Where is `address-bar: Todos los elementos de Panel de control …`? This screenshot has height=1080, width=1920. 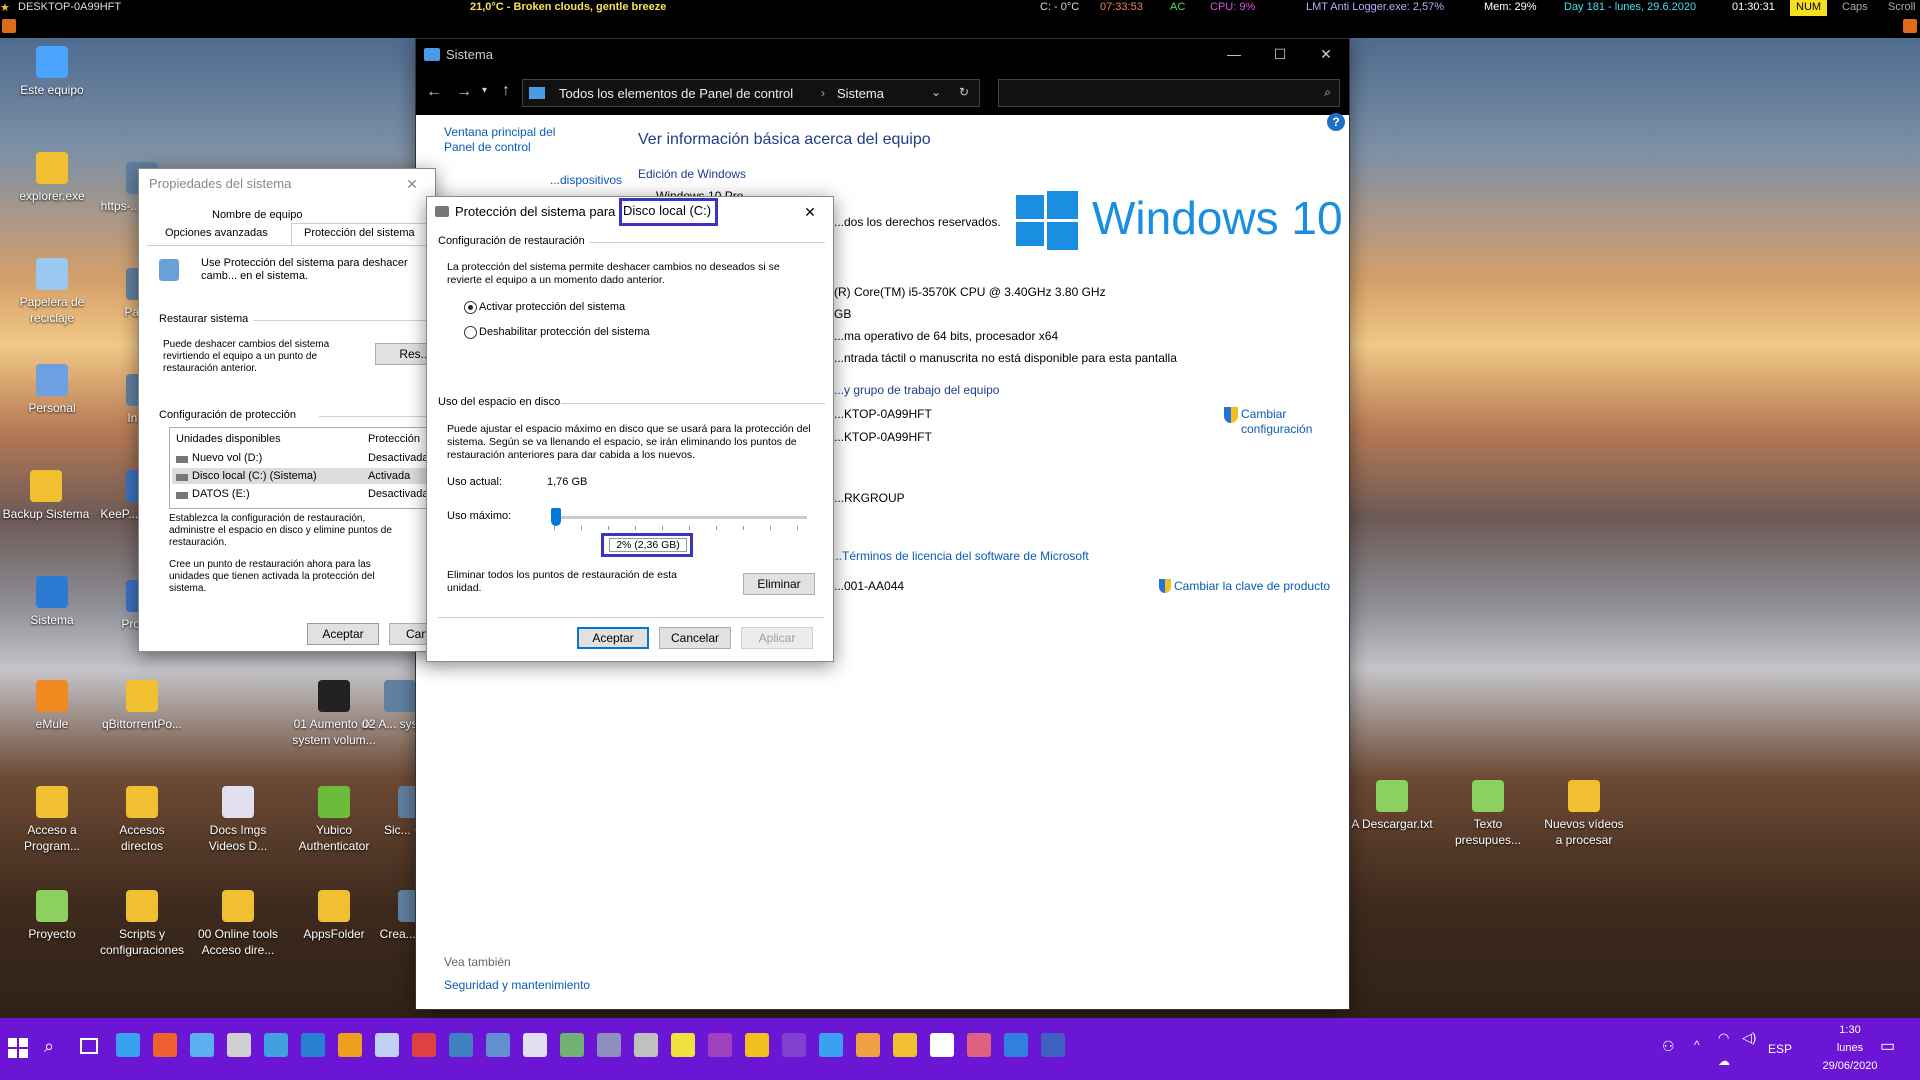 address-bar: Todos los elementos de Panel de control … is located at coordinates (751, 93).